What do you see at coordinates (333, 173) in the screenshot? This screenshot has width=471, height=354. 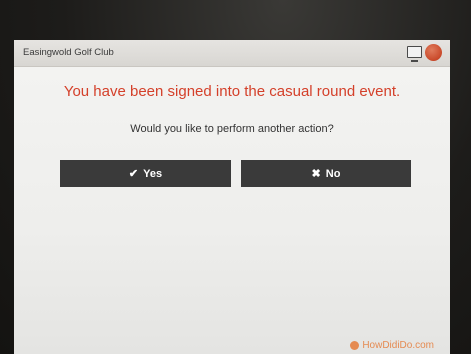 I see `no-button-label: No` at bounding box center [333, 173].